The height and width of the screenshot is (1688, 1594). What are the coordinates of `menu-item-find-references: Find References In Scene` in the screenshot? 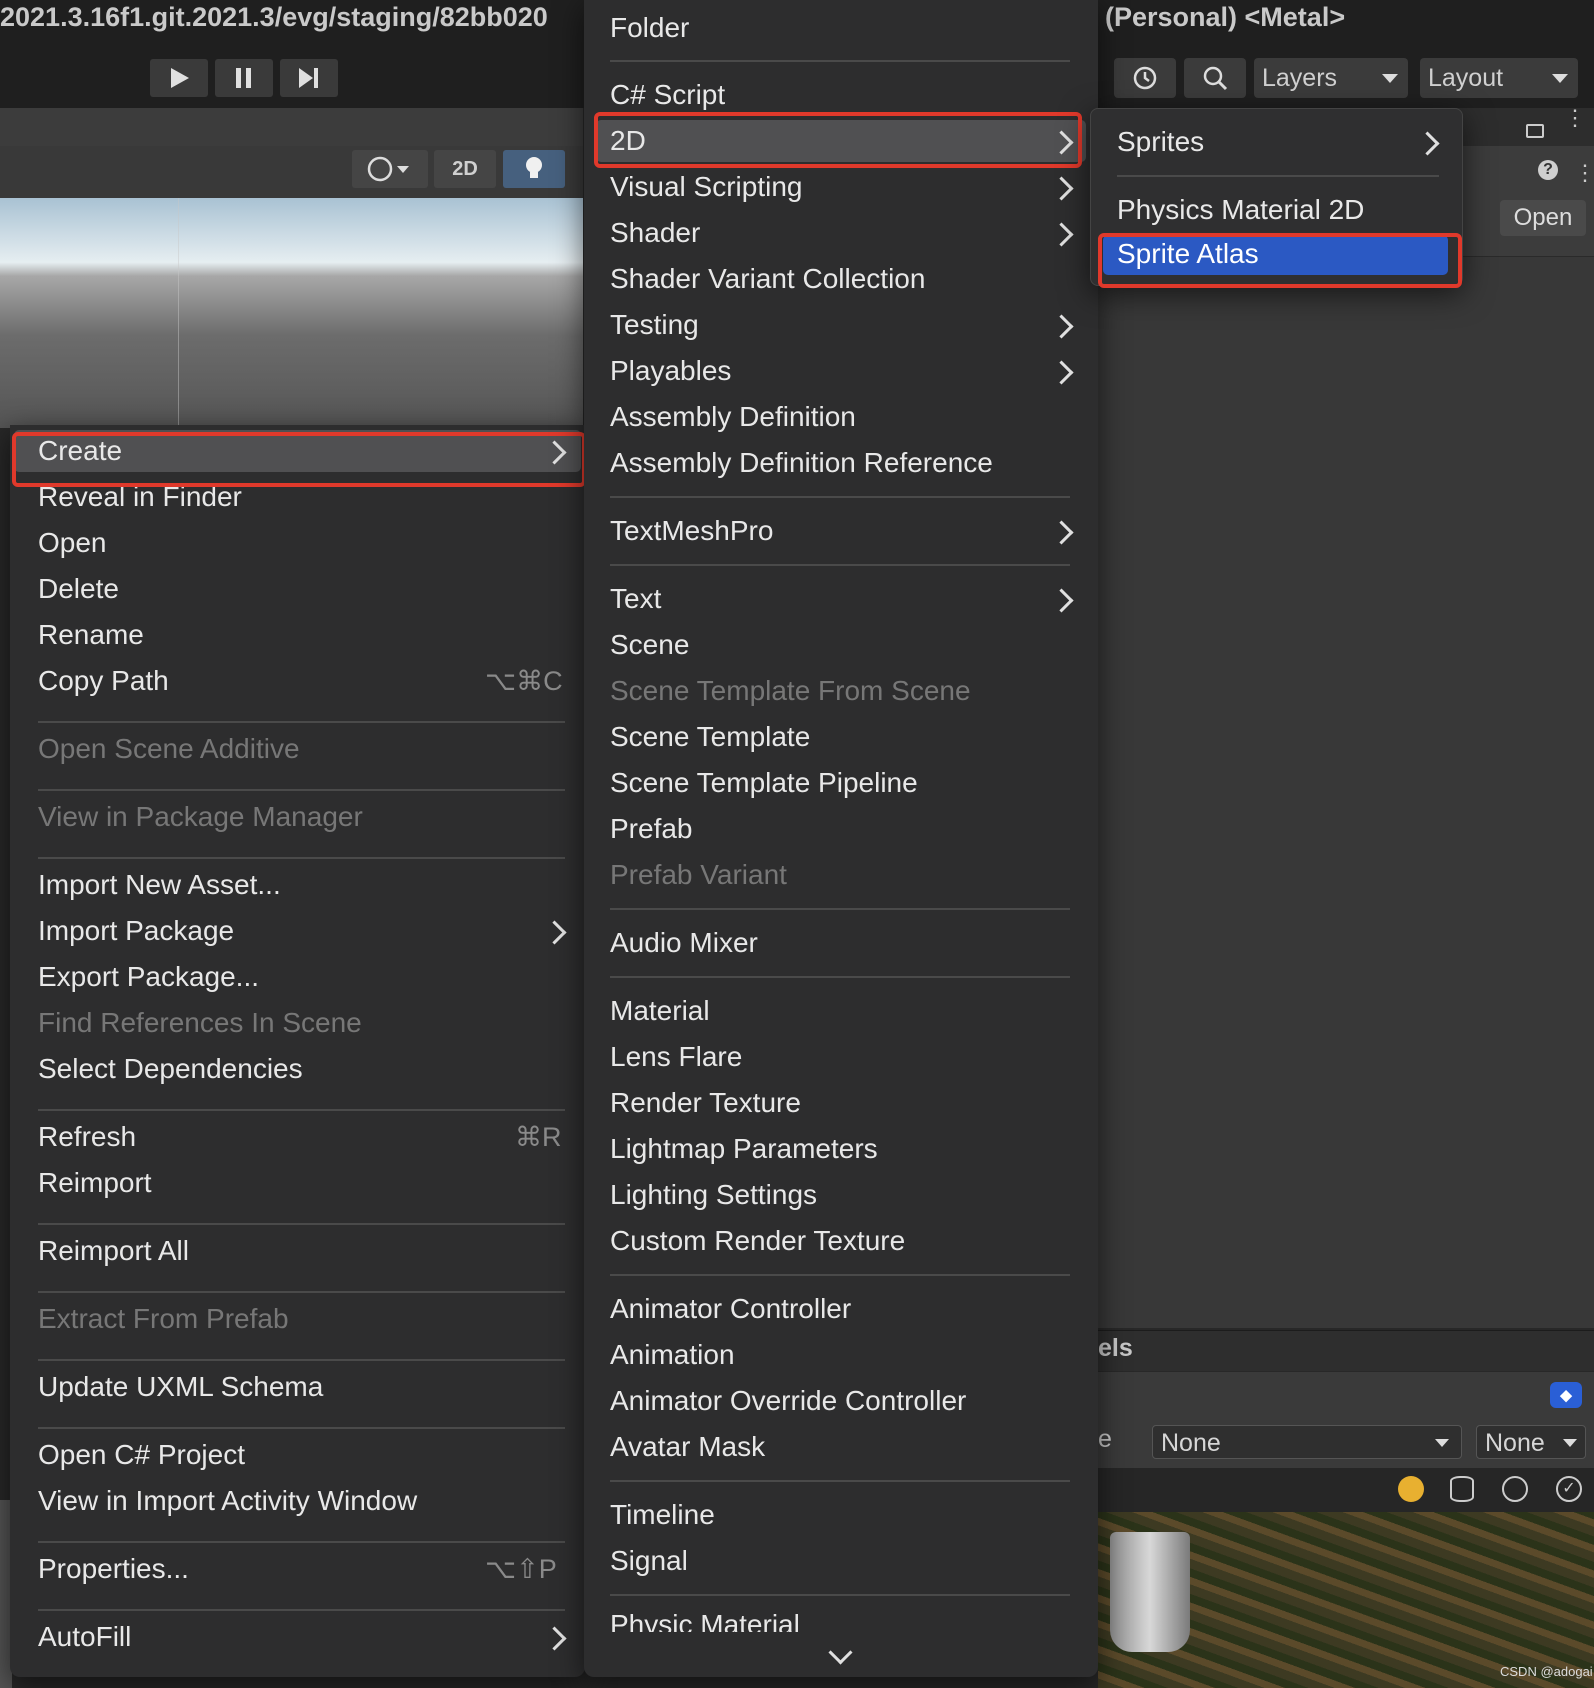 It's located at (200, 1022).